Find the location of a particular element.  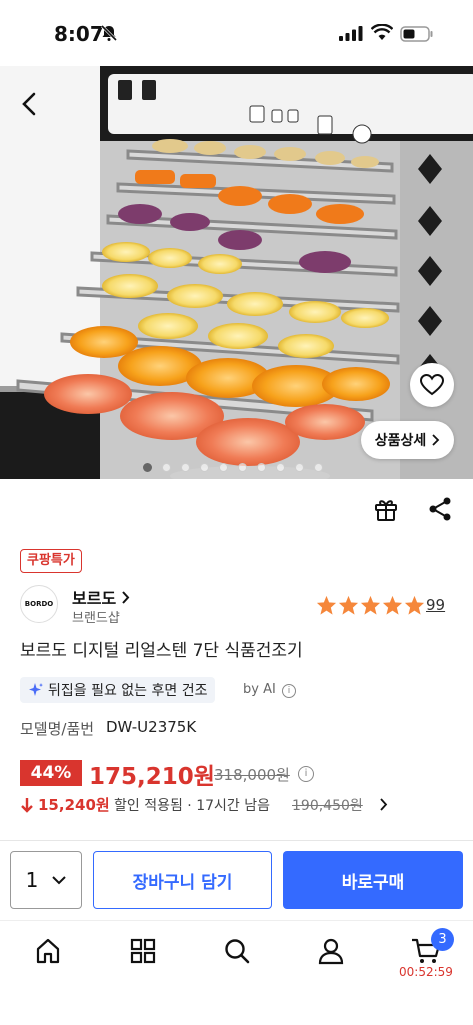

product-detail-button: 상품상세 is located at coordinates (407, 440).